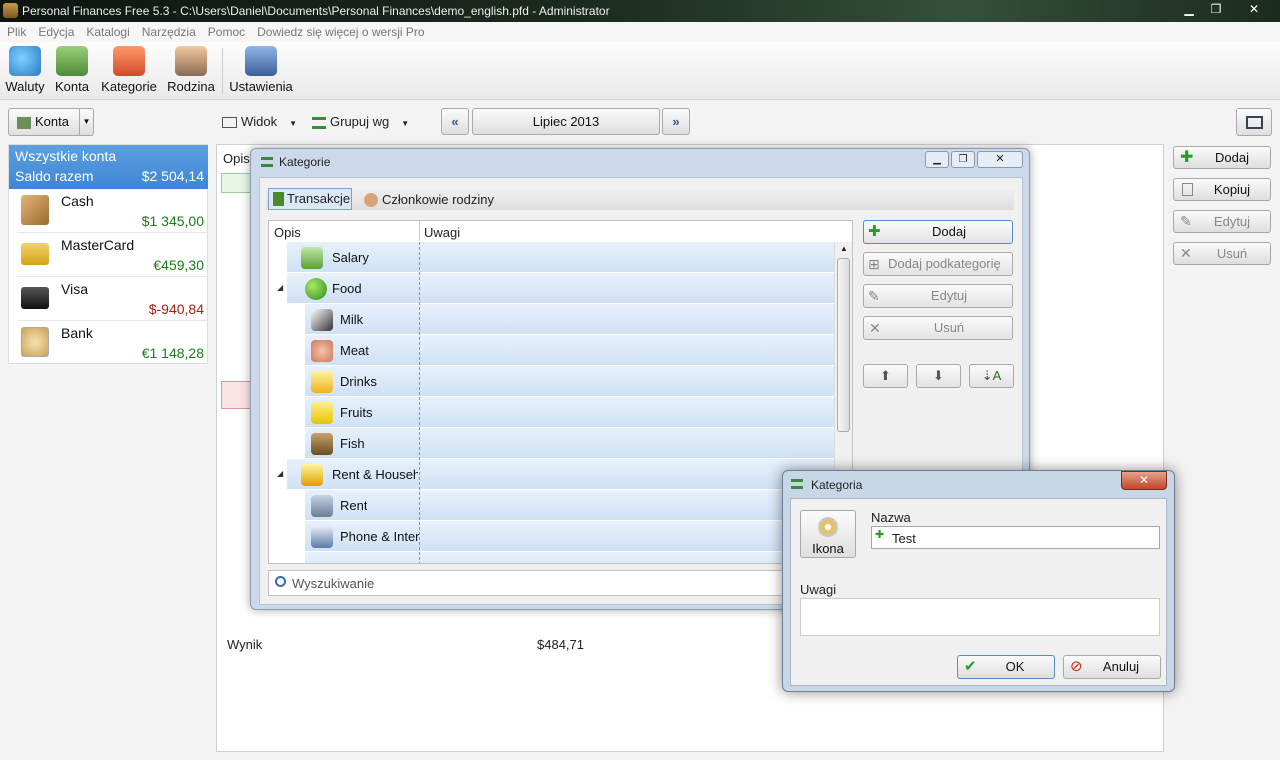 The width and height of the screenshot is (1280, 760). What do you see at coordinates (560, 257) in the screenshot?
I see `tree-row-salary: Salary` at bounding box center [560, 257].